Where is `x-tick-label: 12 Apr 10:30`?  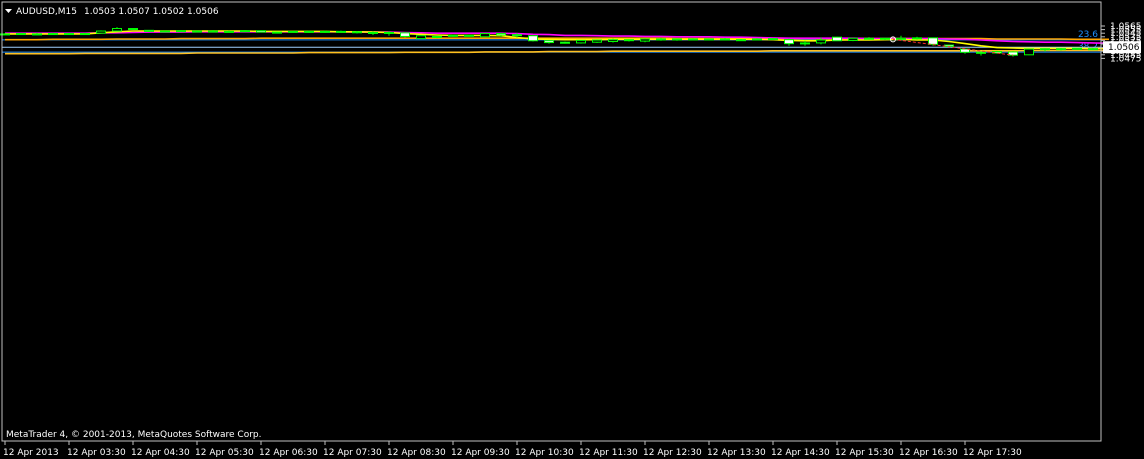
x-tick-label: 12 Apr 10:30 is located at coordinates (544, 453).